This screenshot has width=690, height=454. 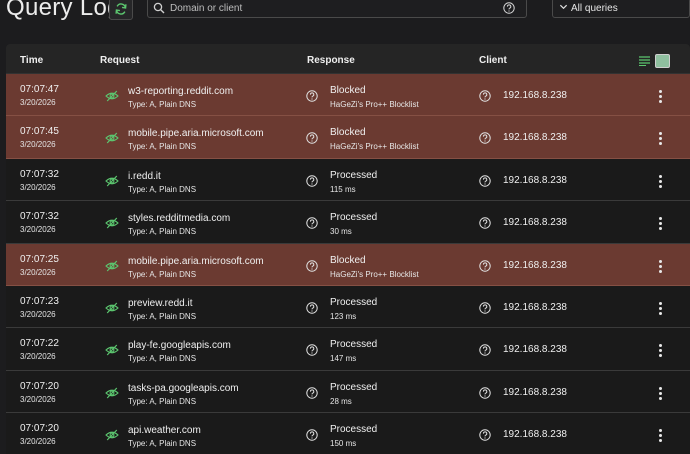 What do you see at coordinates (343, 189) in the screenshot?
I see `row-detail: 115 ms` at bounding box center [343, 189].